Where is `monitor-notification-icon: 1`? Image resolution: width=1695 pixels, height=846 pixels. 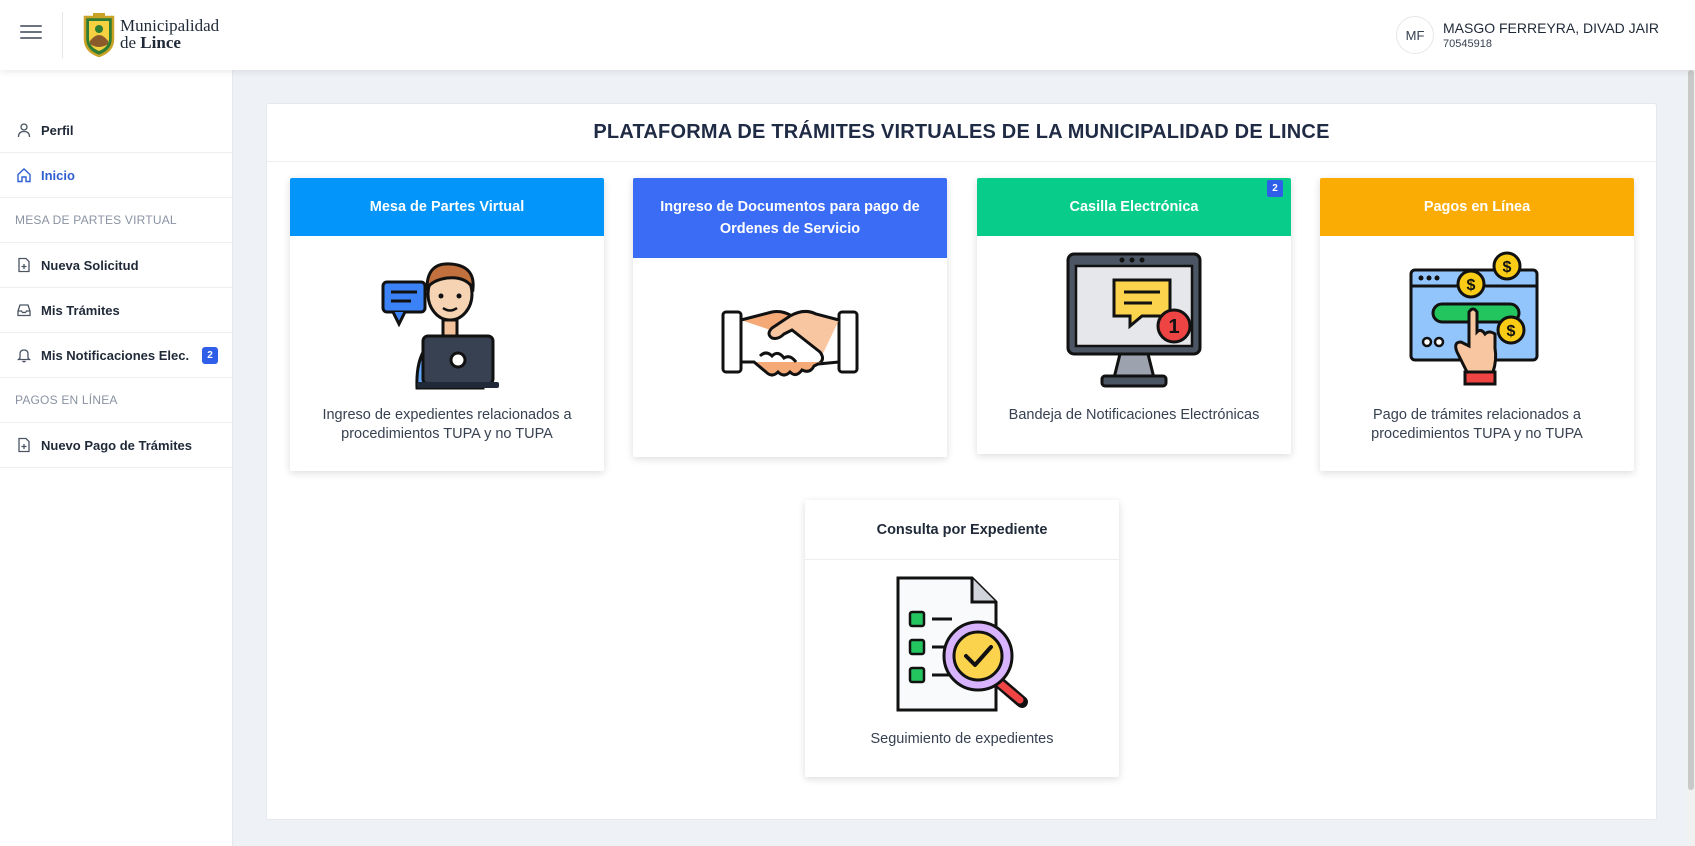
monitor-notification-icon: 1 is located at coordinates (1134, 320).